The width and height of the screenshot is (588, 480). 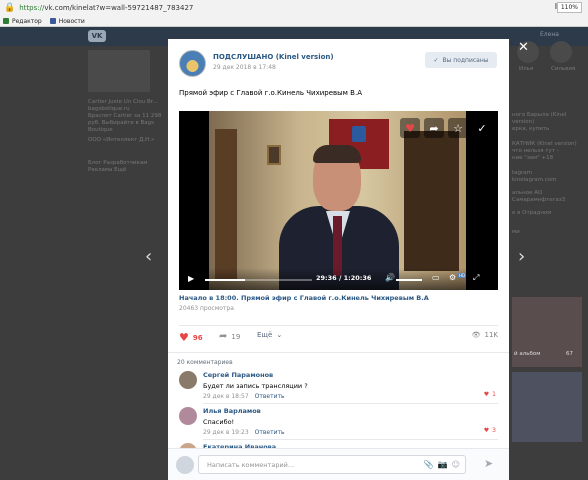 I want to click on footer-links: Блог Разработчикам, so click(x=118, y=163).